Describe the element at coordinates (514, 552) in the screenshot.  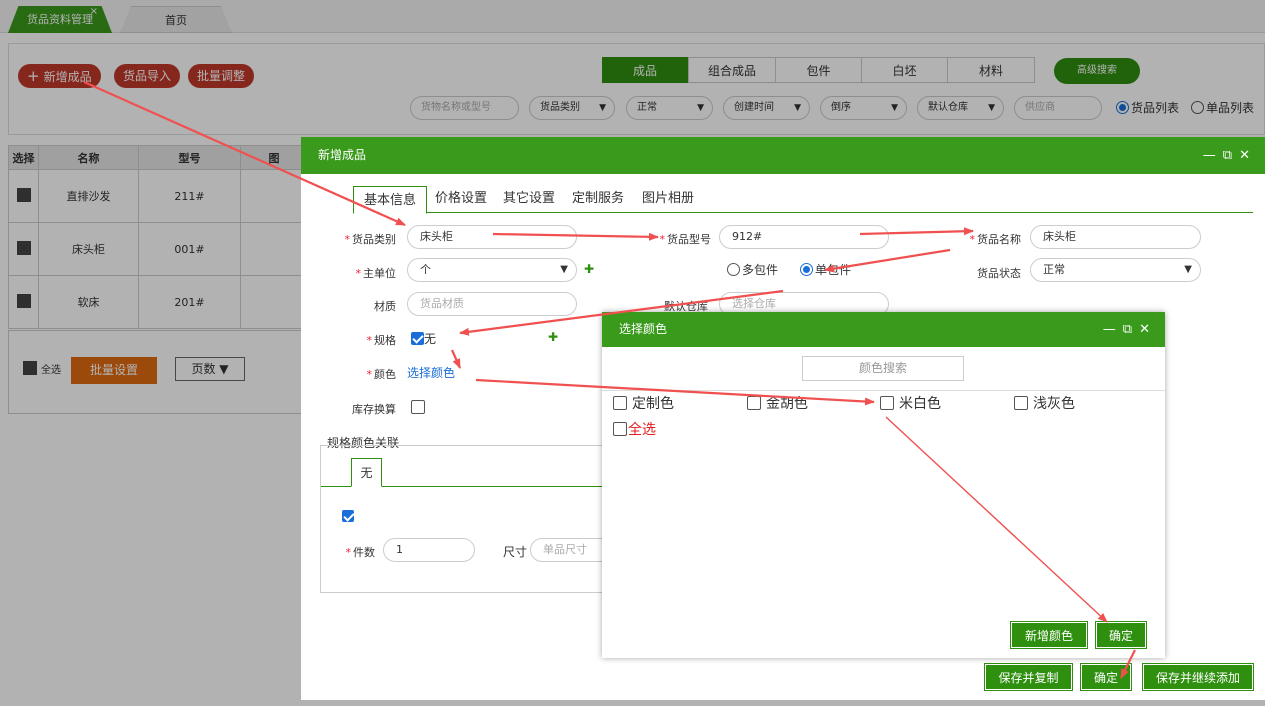
I see `size-label: 尺寸` at that location.